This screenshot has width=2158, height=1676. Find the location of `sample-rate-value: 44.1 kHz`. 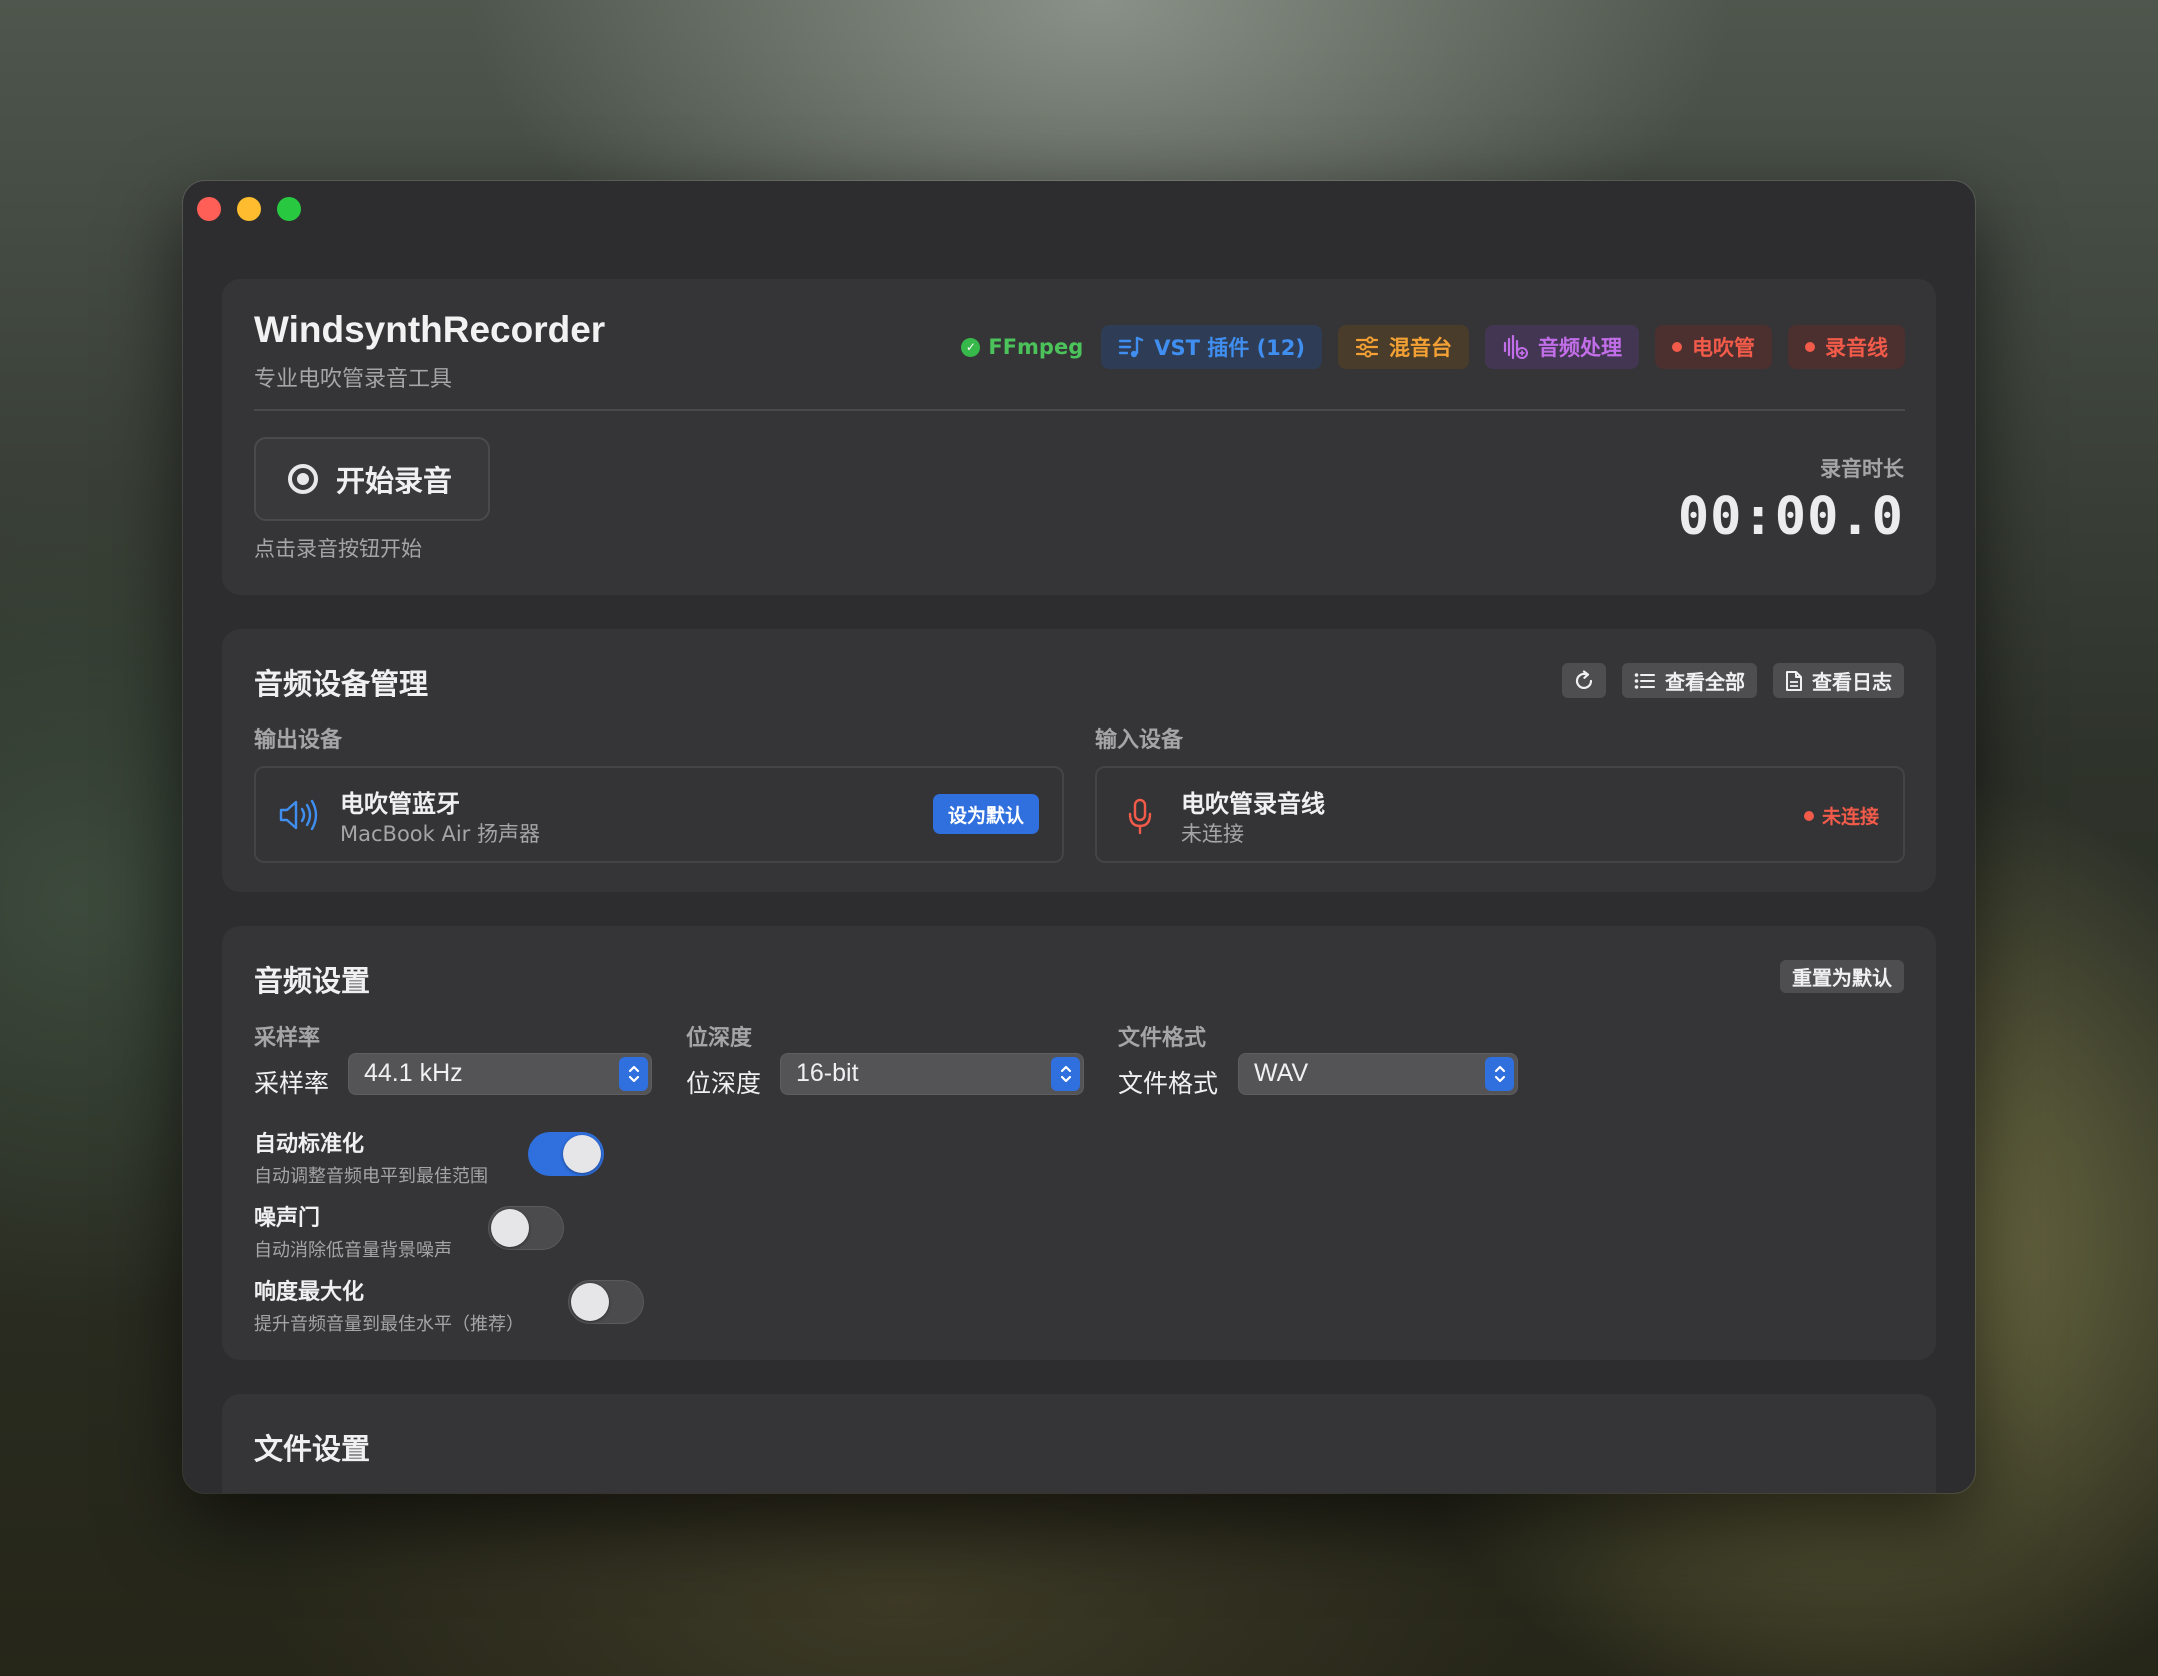

sample-rate-value: 44.1 kHz is located at coordinates (413, 1073).